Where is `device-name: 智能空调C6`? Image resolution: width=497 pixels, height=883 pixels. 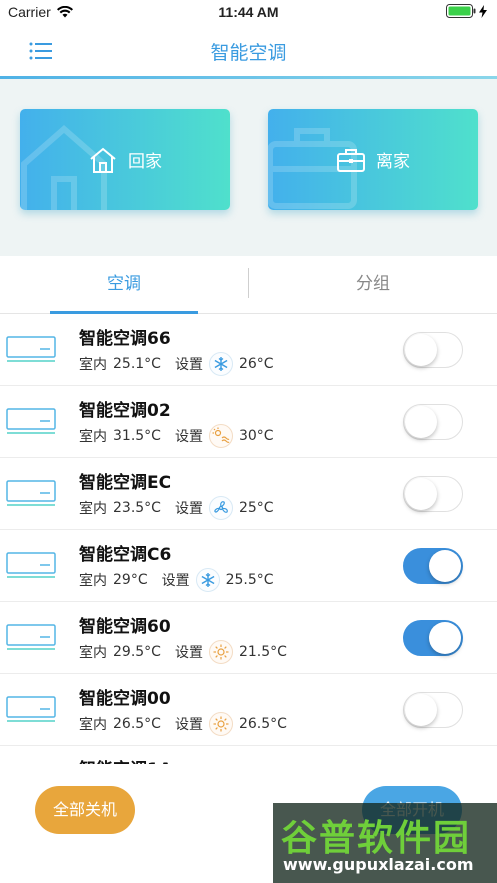 device-name: 智能空调C6 is located at coordinates (125, 555).